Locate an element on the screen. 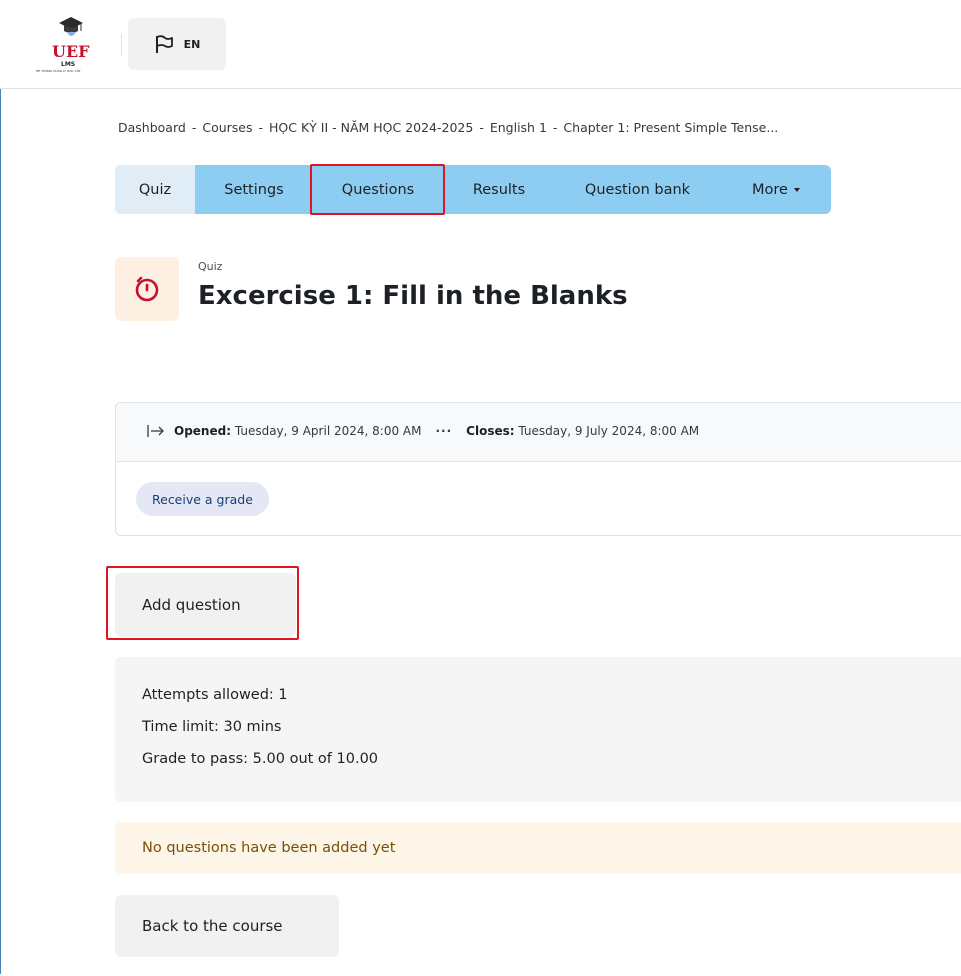  language-menu-button: EN is located at coordinates (177, 44).